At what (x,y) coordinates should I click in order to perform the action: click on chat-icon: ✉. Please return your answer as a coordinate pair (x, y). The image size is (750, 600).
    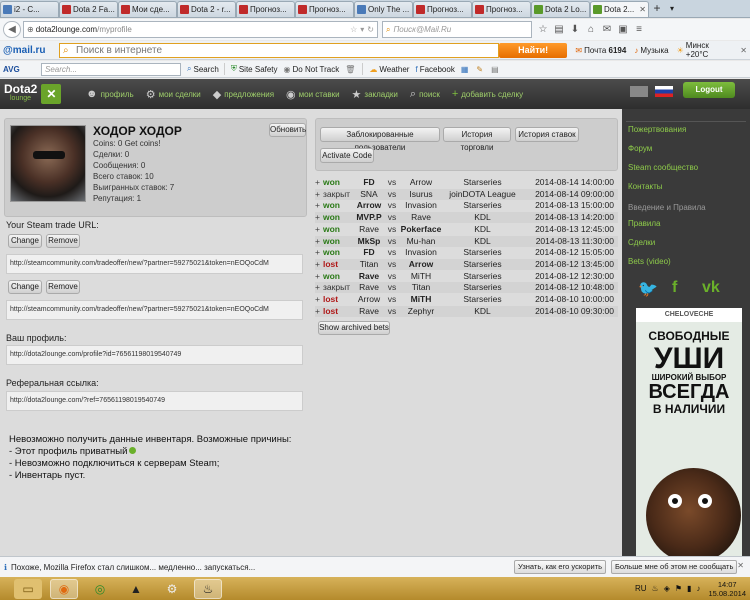
    Looking at the image, I should click on (607, 29).